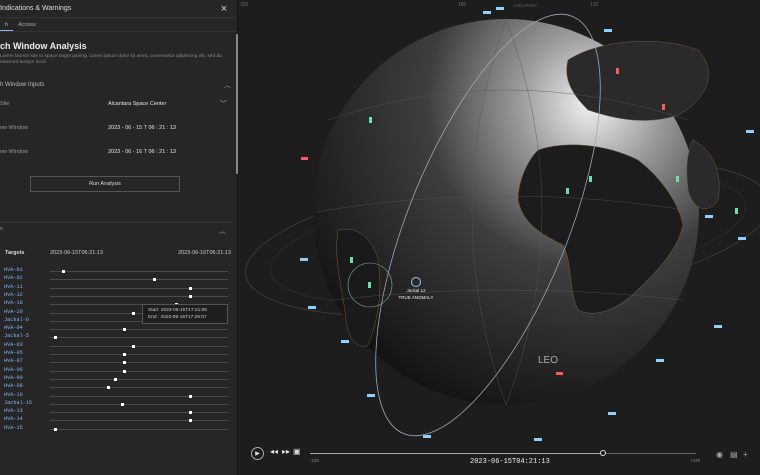  I want to click on start-time-input: 2023 - 06 - 15 T 06 : 21 : 13, so click(172, 128).